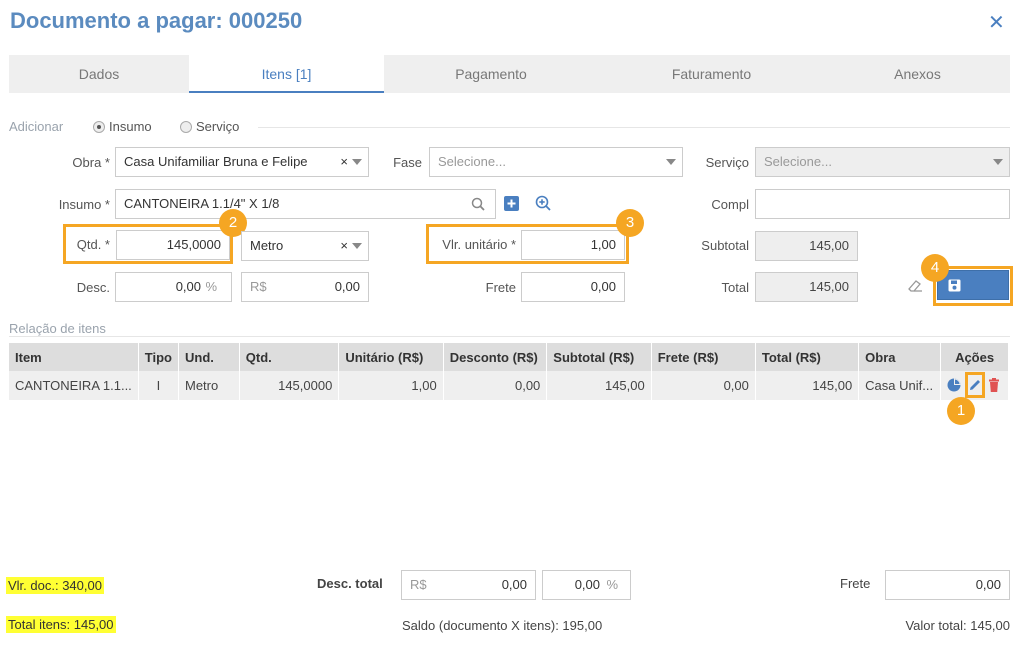 This screenshot has height=655, width=1019. Describe the element at coordinates (495, 357) in the screenshot. I see `col-desconto: Desconto (R$)` at that location.